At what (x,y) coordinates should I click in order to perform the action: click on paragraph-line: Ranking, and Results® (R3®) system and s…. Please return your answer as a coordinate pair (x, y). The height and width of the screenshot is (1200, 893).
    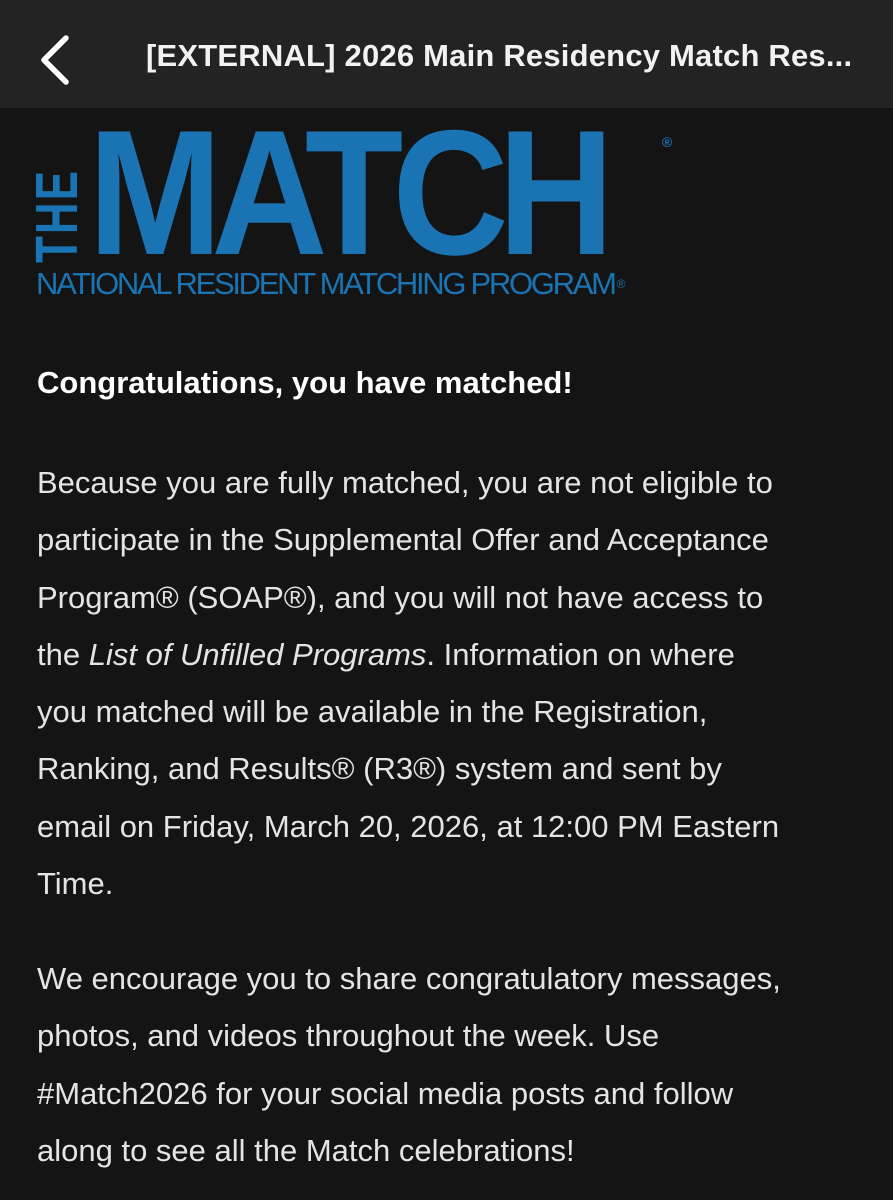
    Looking at the image, I should click on (379, 769).